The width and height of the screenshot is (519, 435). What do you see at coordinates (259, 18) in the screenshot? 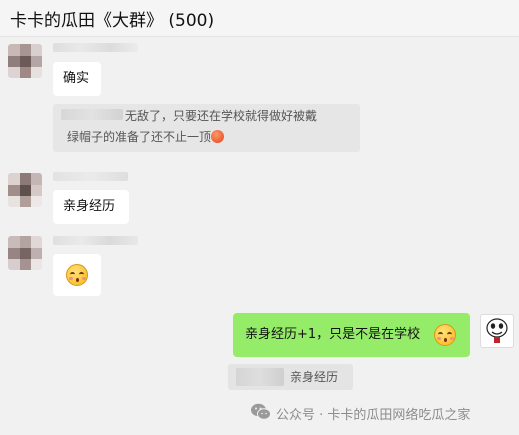
I see `chat-header: 卡卡的瓜田《大群》 (500)` at bounding box center [259, 18].